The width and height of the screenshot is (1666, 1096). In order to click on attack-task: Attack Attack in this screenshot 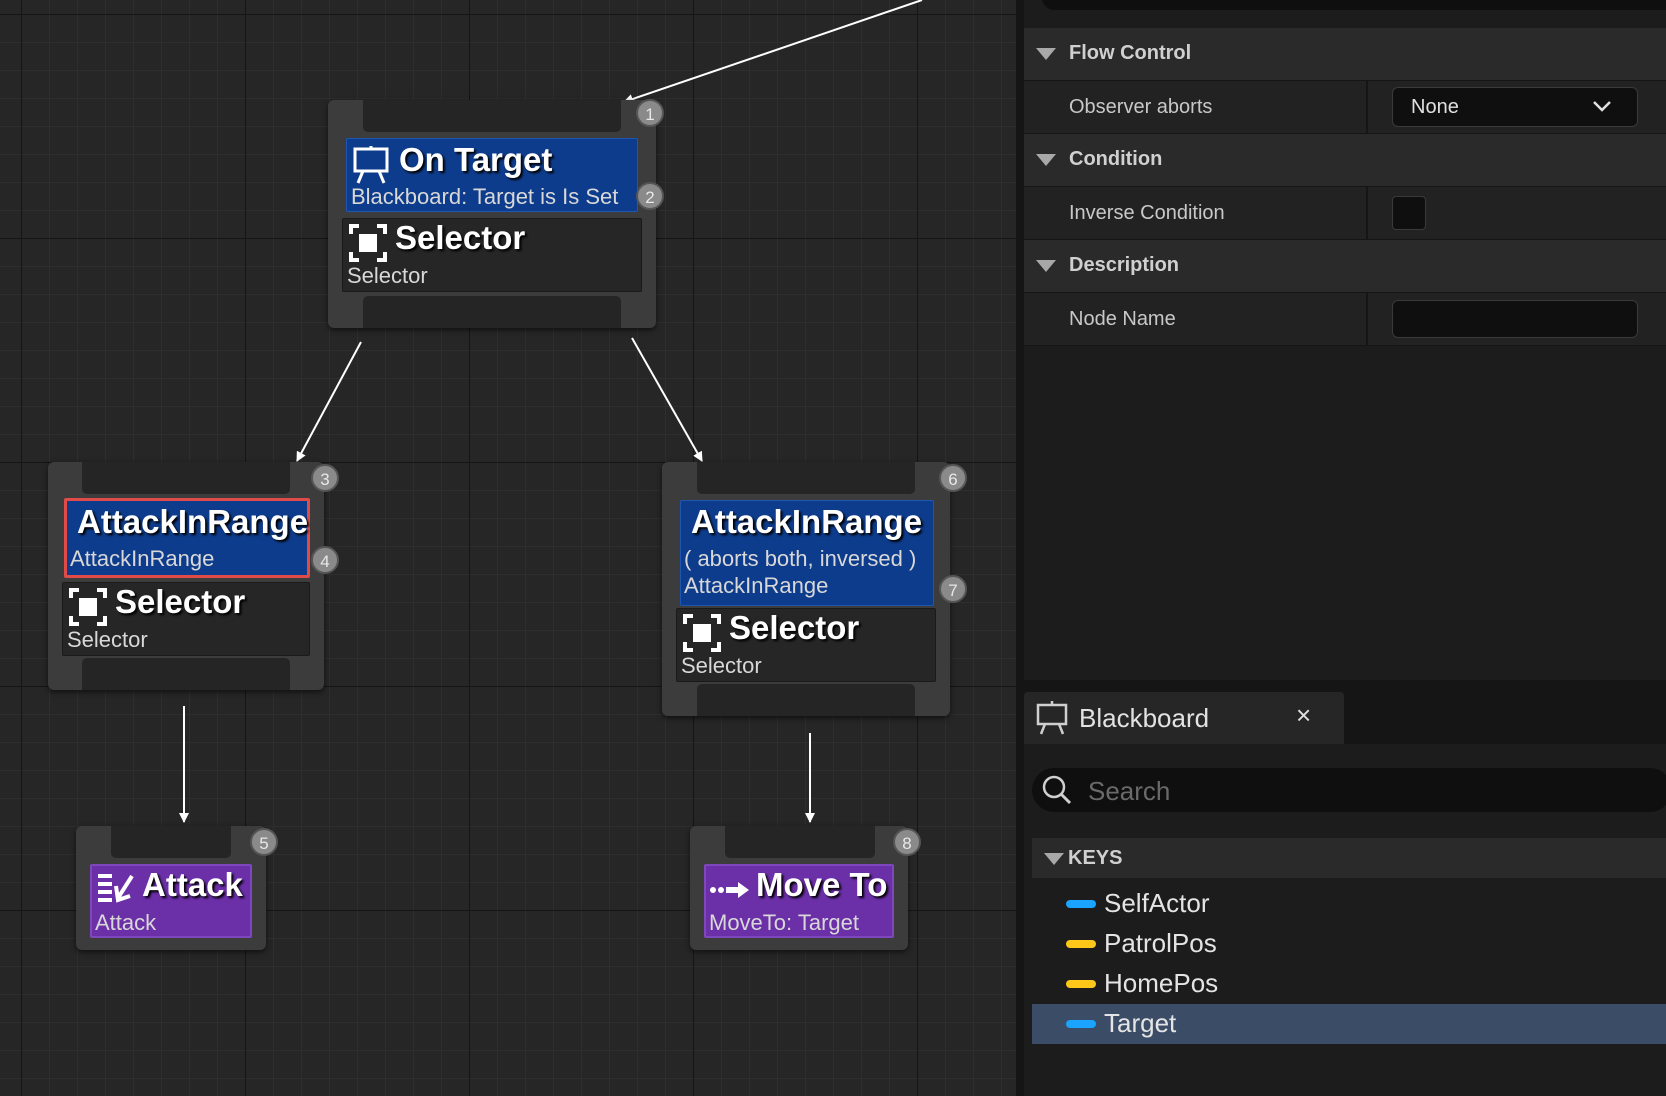, I will do `click(171, 901)`.